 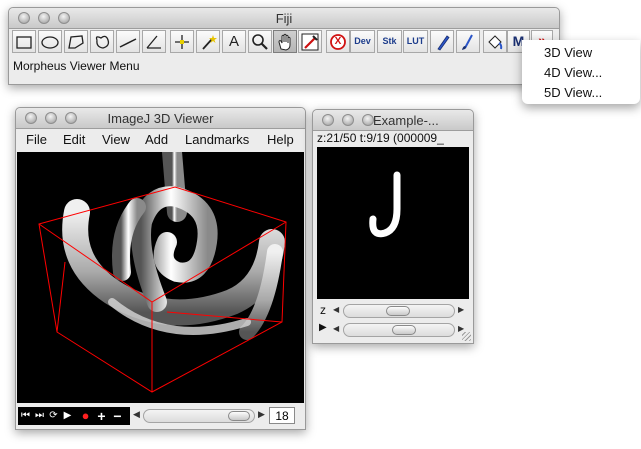 I want to click on text-tool-button: A, so click(x=234, y=41).